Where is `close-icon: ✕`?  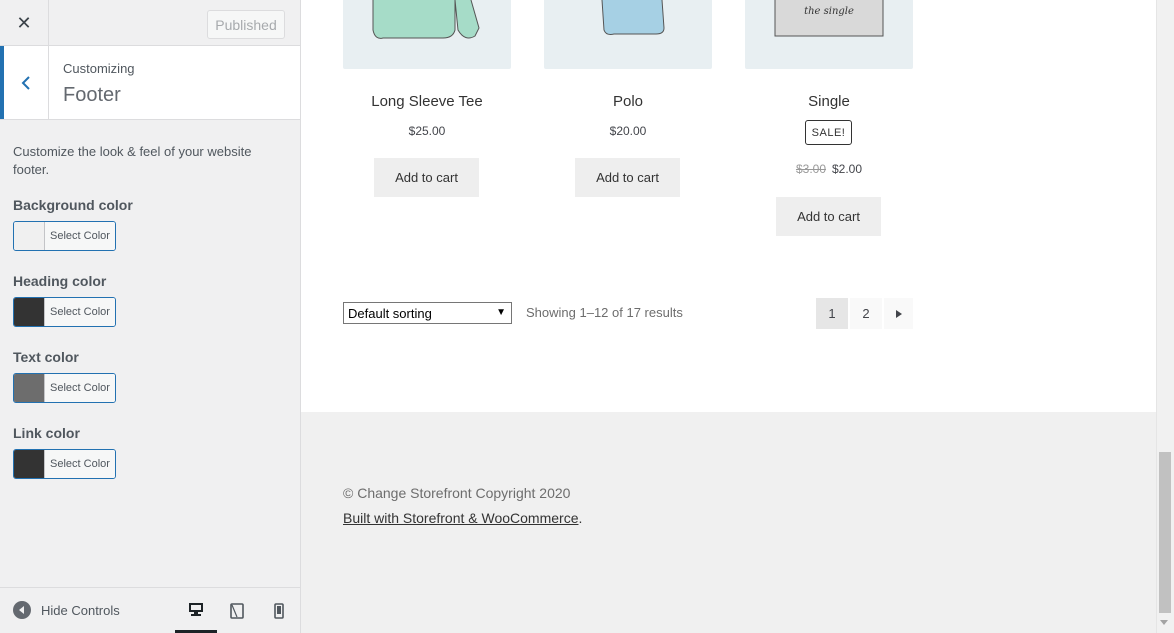
close-icon: ✕ is located at coordinates (24, 22).